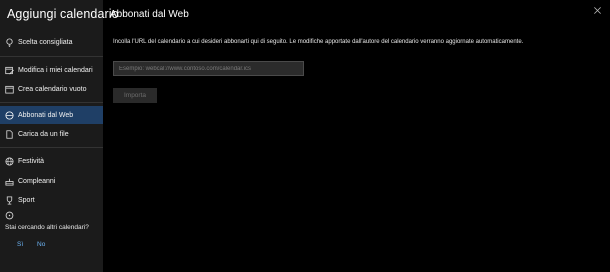 This screenshot has width=610, height=272. Describe the element at coordinates (597, 10) in the screenshot. I see `close-icon` at that location.